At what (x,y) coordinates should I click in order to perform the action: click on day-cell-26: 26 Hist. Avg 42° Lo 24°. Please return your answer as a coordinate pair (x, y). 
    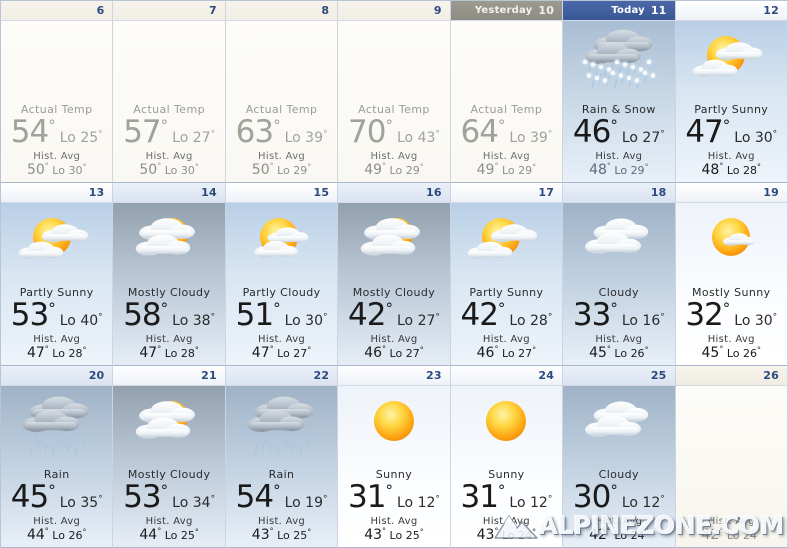
    Looking at the image, I should click on (731, 456).